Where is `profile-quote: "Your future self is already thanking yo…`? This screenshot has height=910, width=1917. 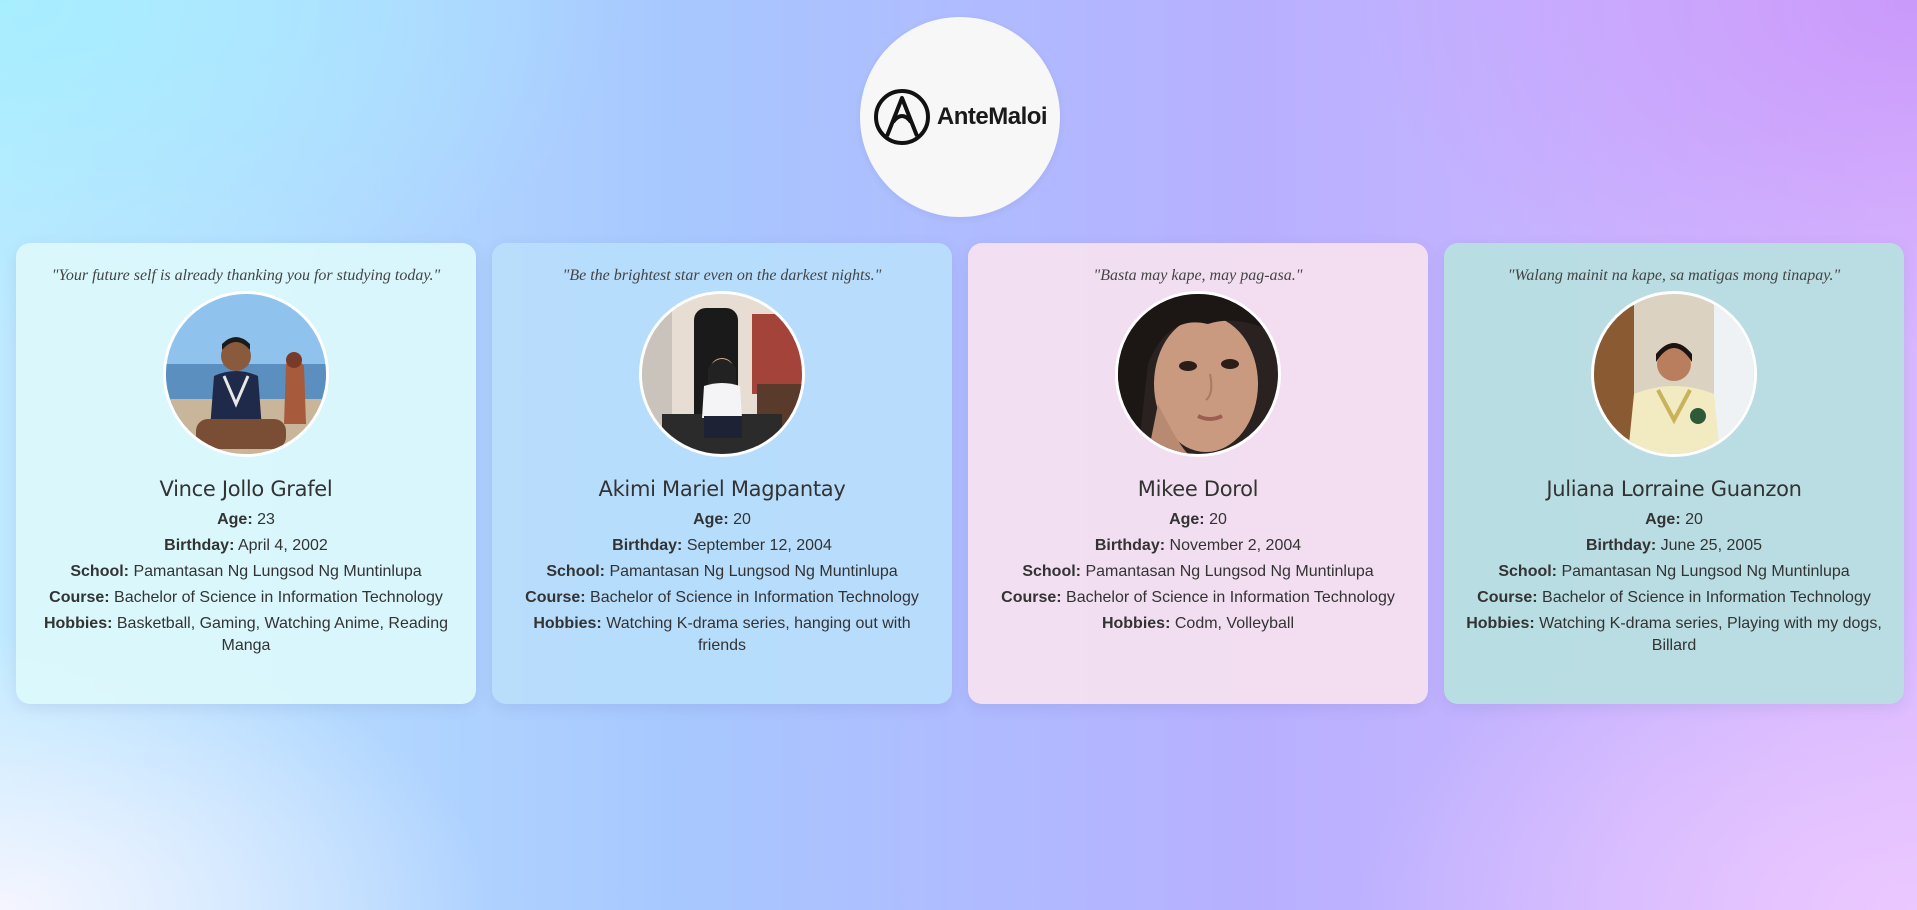 profile-quote: "Your future self is already thanking yo… is located at coordinates (246, 275).